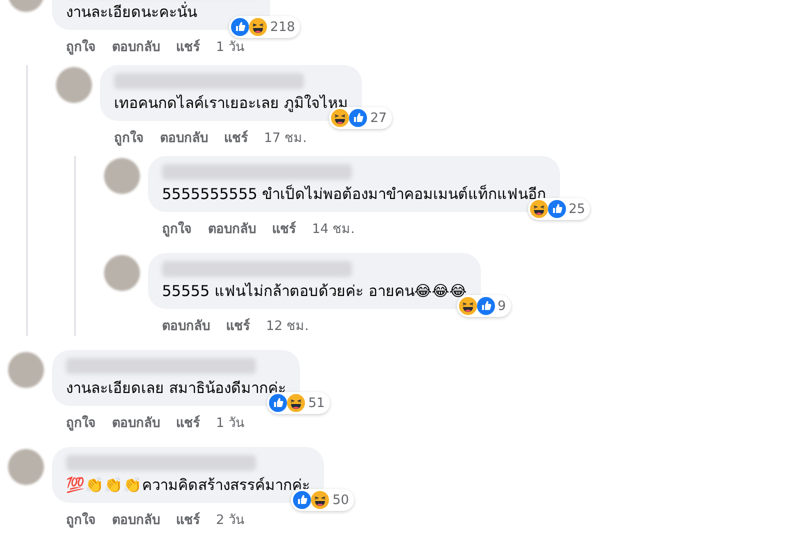 This screenshot has height=558, width=800. Describe the element at coordinates (287, 327) in the screenshot. I see `comment-time: 12 ชม.` at that location.